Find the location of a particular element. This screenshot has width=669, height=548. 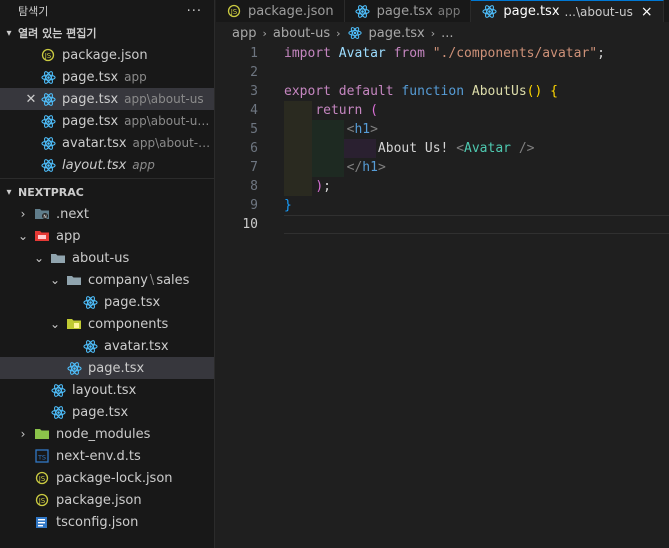

svg-text: N is located at coordinates (44, 217).